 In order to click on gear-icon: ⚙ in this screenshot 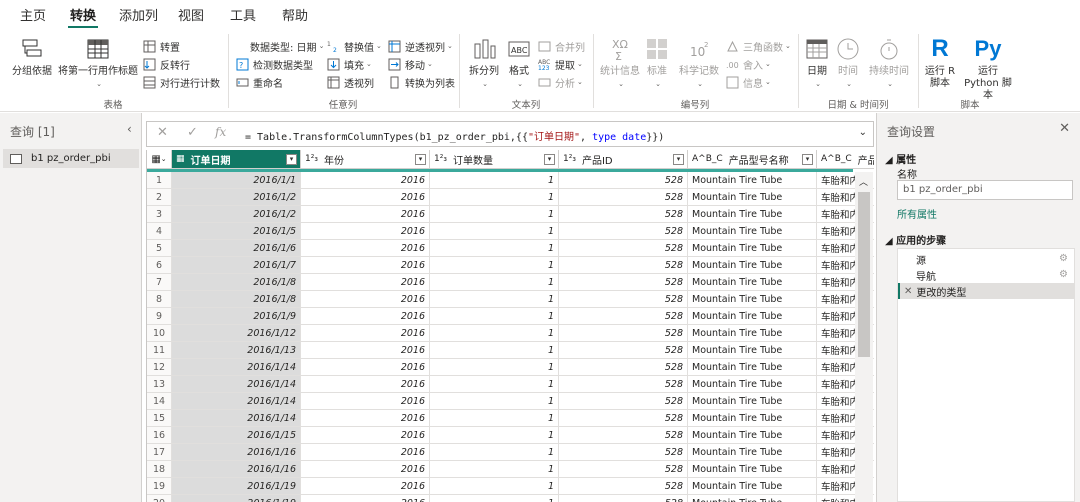, I will do `click(1063, 274)`.